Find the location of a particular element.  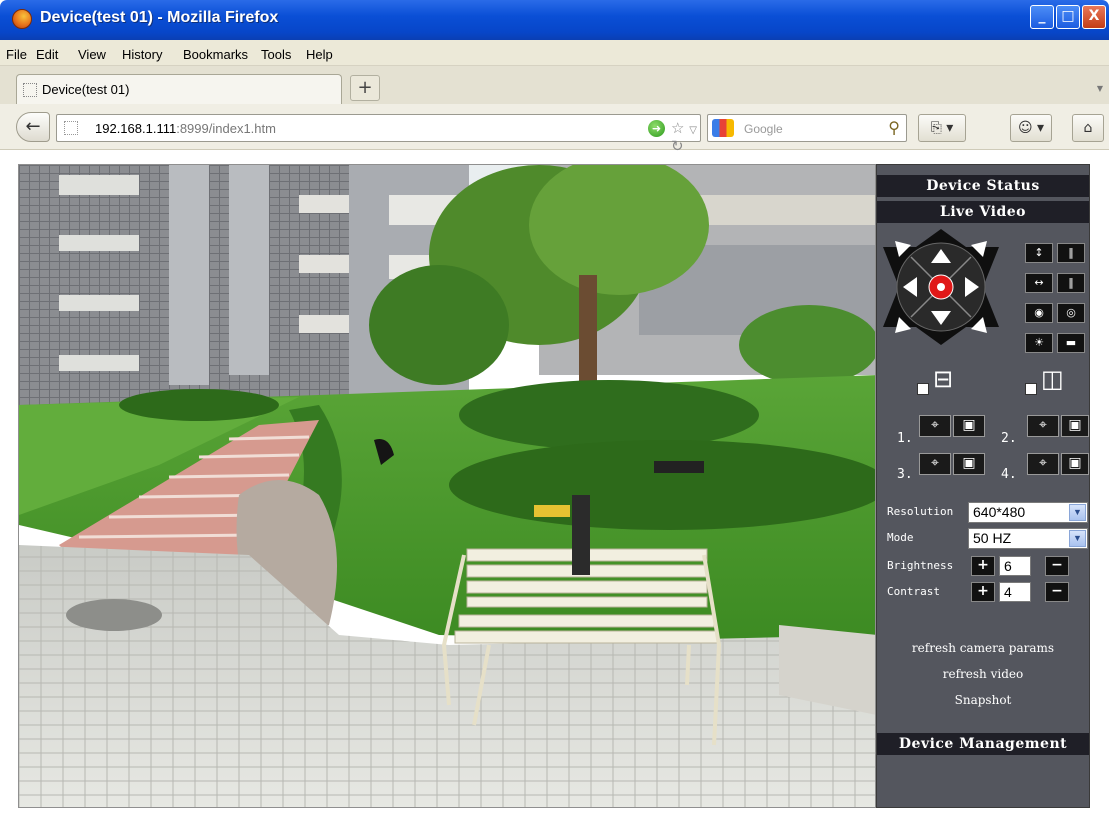

page-favicon-icon is located at coordinates (30, 90).